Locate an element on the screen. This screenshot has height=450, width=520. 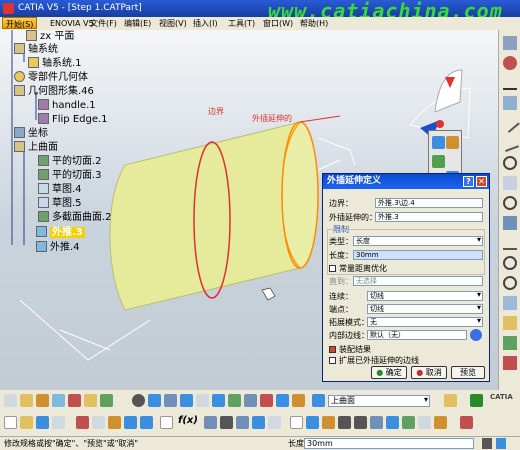
rotate-icon is located at coordinates (328, 422).